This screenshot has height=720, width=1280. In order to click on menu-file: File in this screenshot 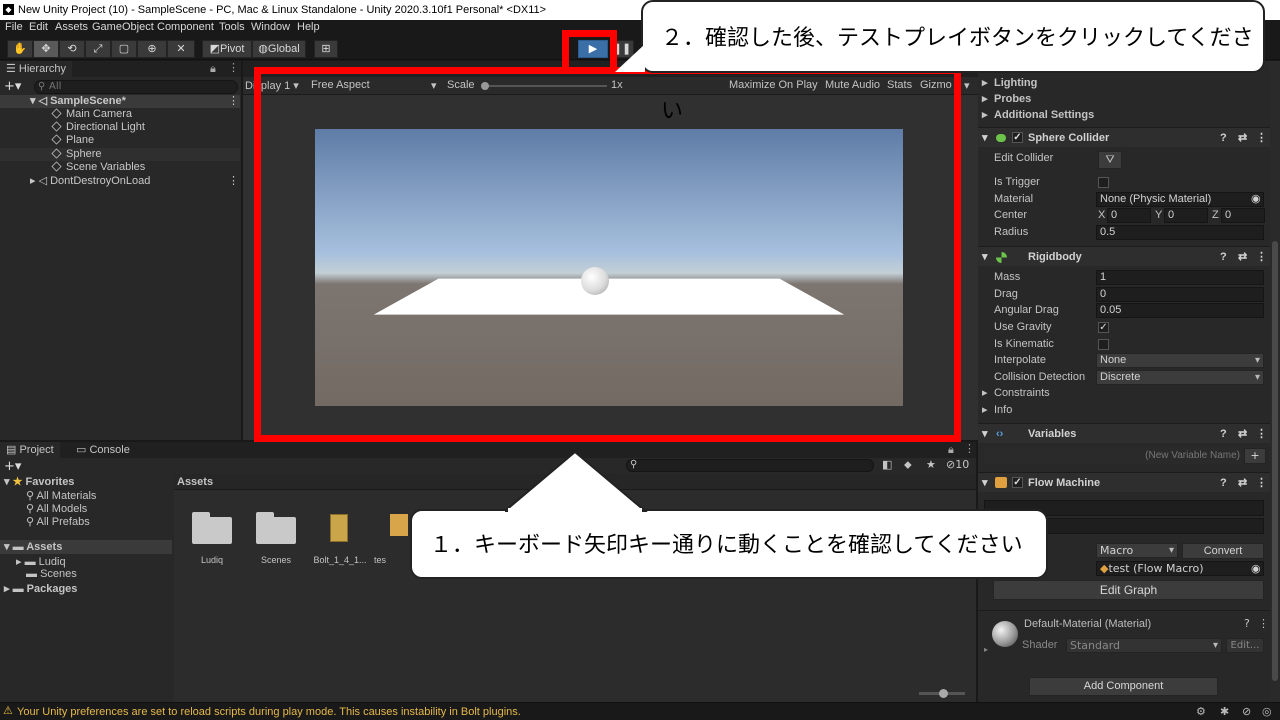, I will do `click(14, 27)`.